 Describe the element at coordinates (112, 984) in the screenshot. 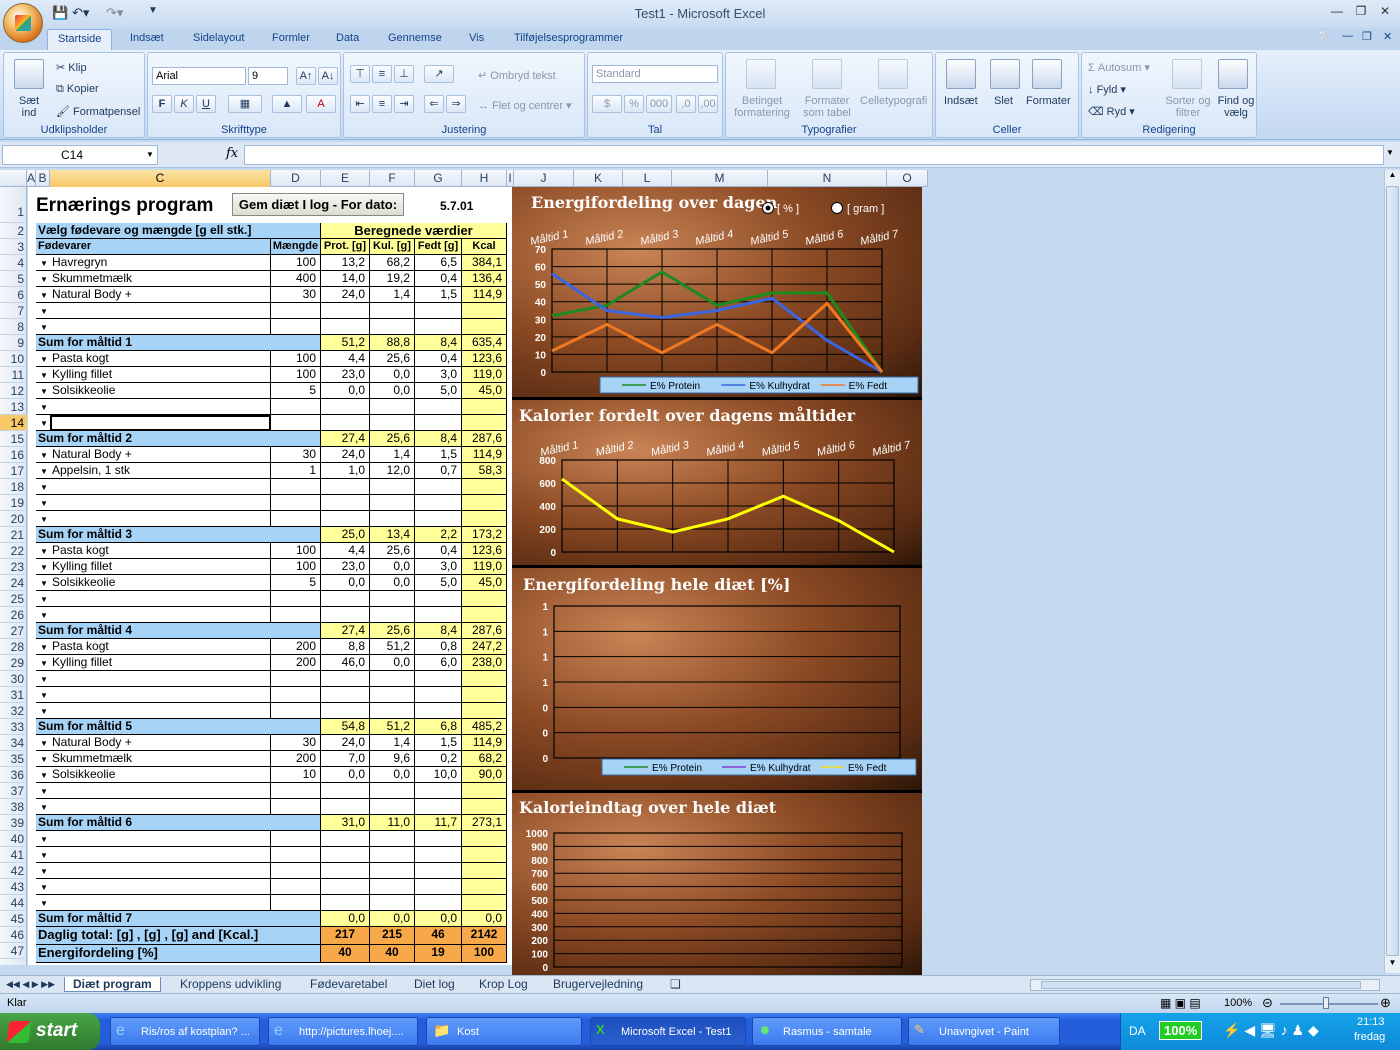

I see `sheet-tab-diet-program: Diæt program` at that location.